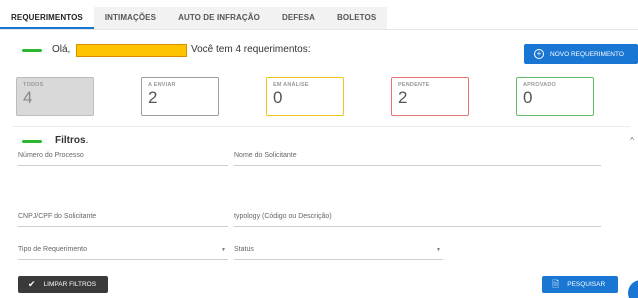  I want to click on status-card-label: EM ANÁLISE, so click(291, 85).